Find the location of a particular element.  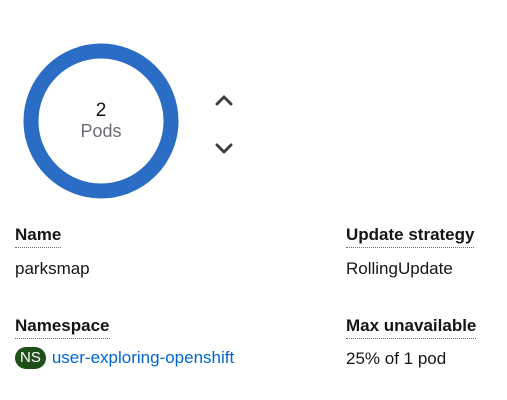

chevron-up-icon is located at coordinates (224, 100).